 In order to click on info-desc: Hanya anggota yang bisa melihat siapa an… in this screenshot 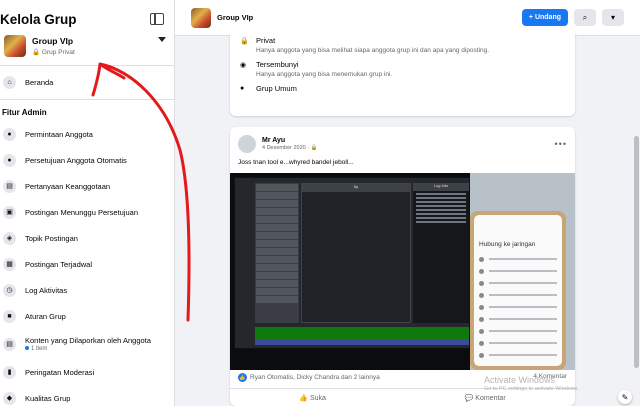, I will do `click(373, 50)`.